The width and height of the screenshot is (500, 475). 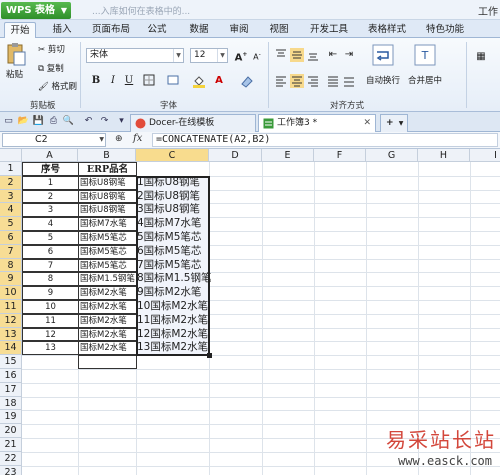 I want to click on row-header-19: 19, so click(x=11, y=417).